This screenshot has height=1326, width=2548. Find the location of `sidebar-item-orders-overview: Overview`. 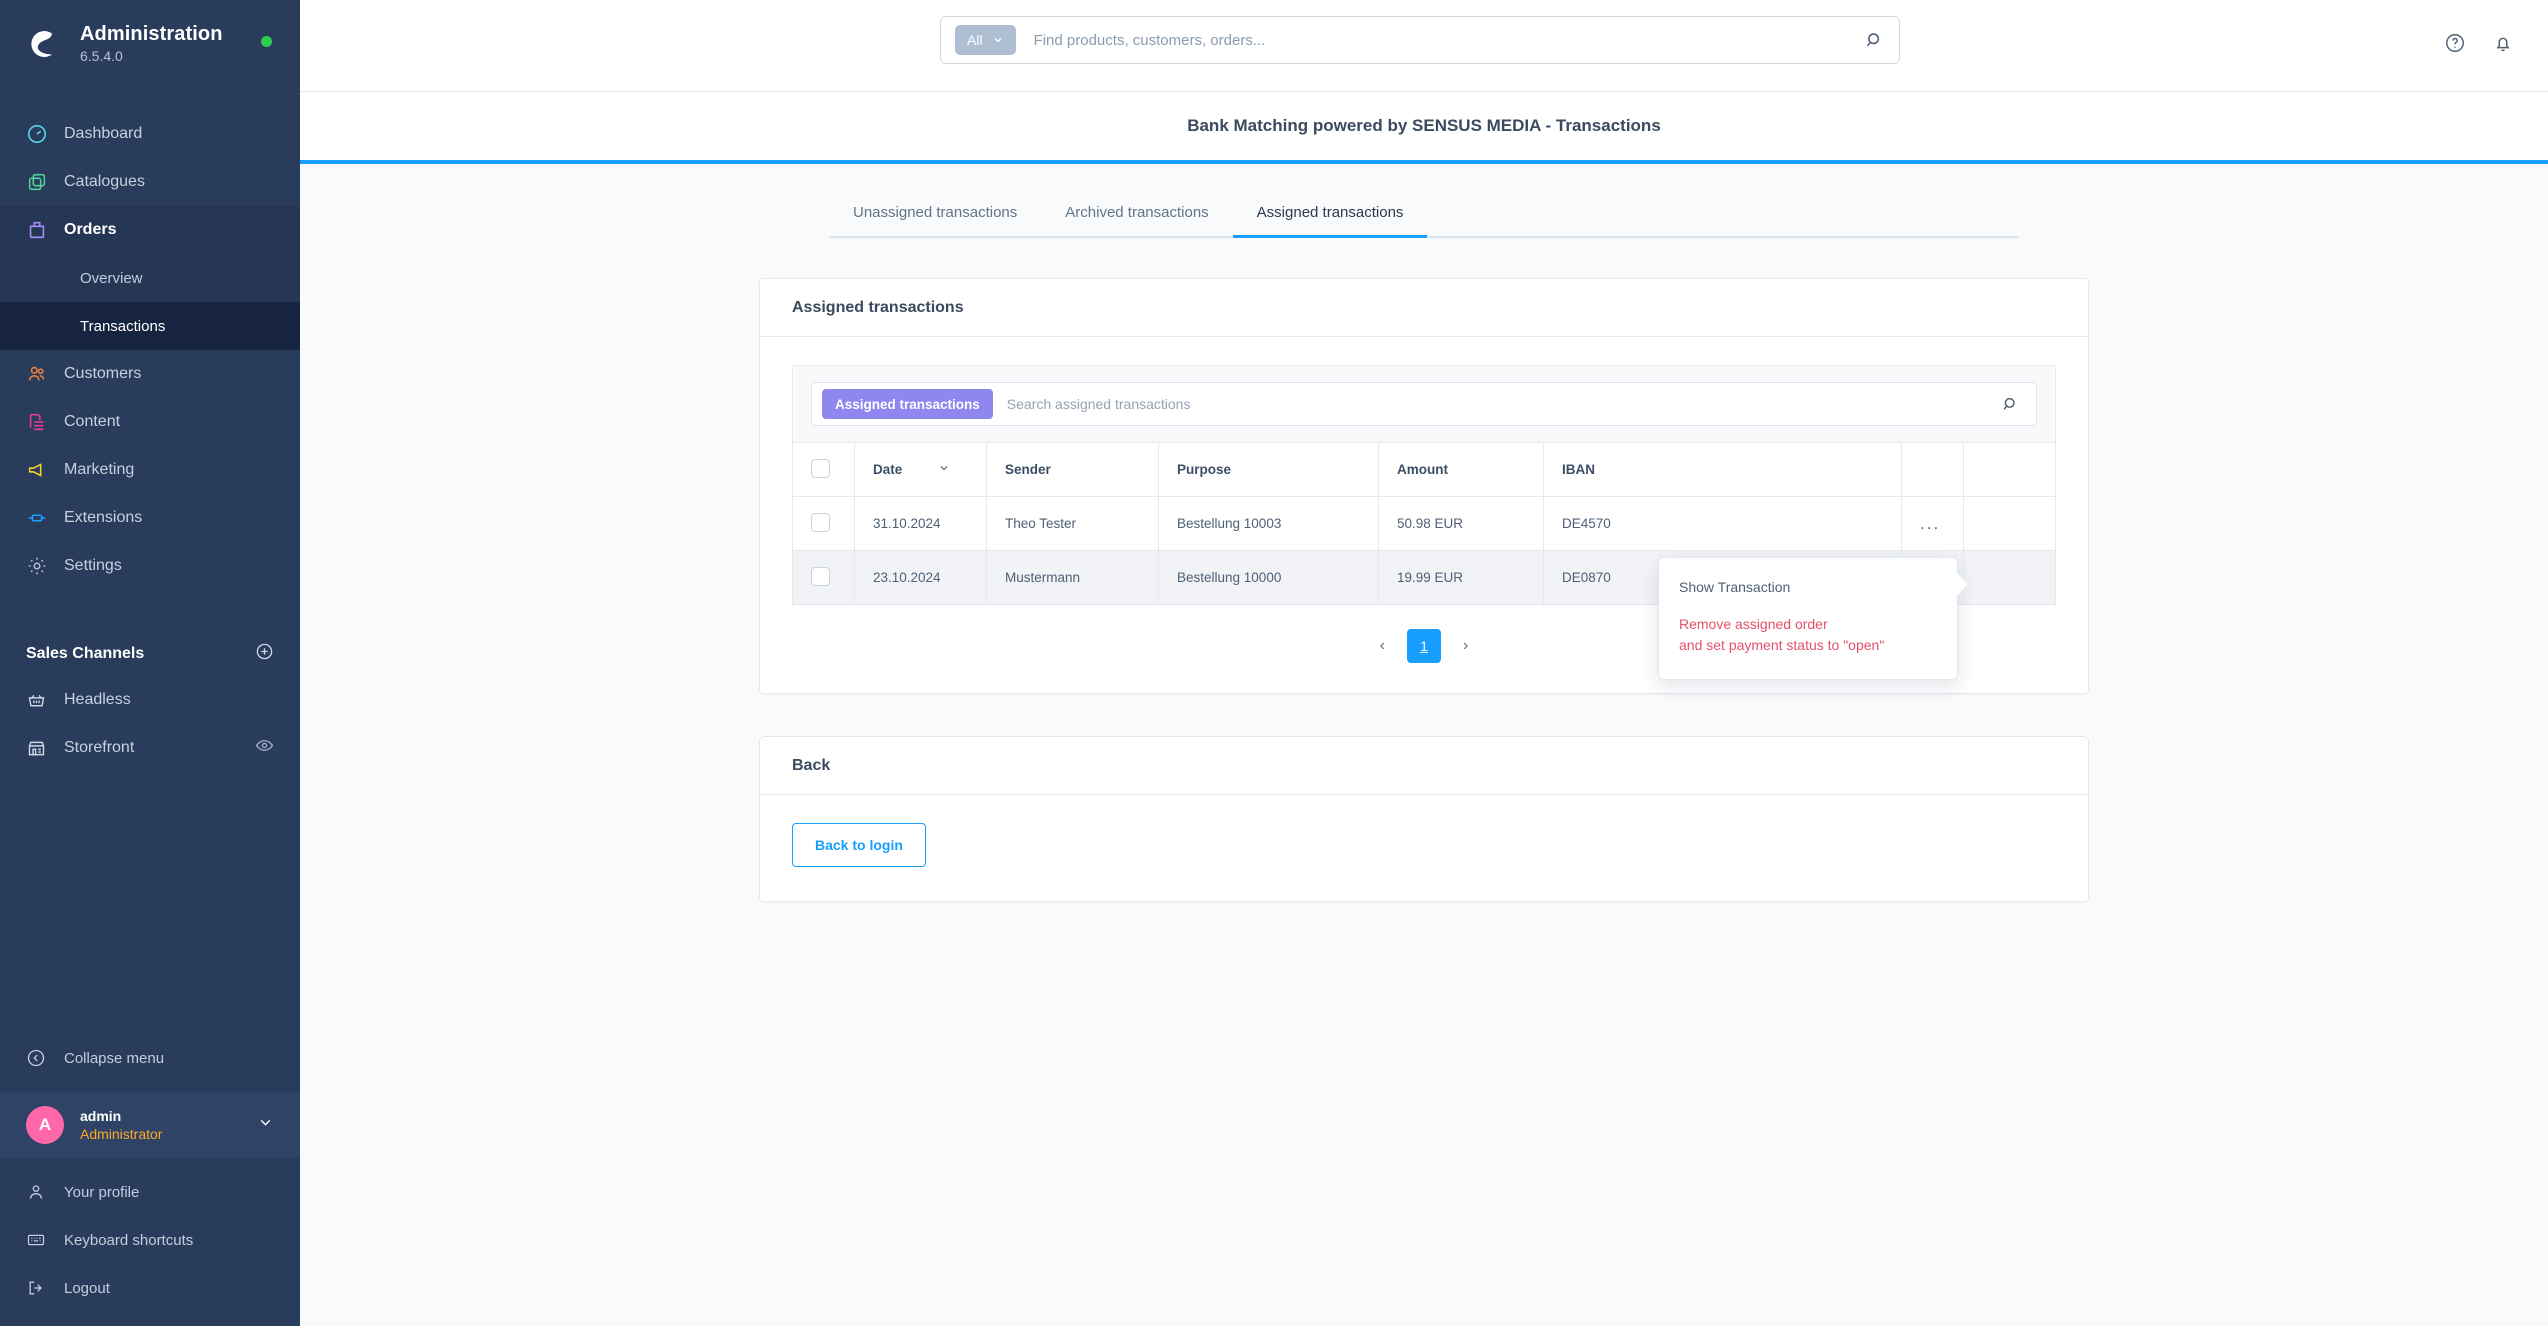

sidebar-item-orders-overview: Overview is located at coordinates (150, 278).